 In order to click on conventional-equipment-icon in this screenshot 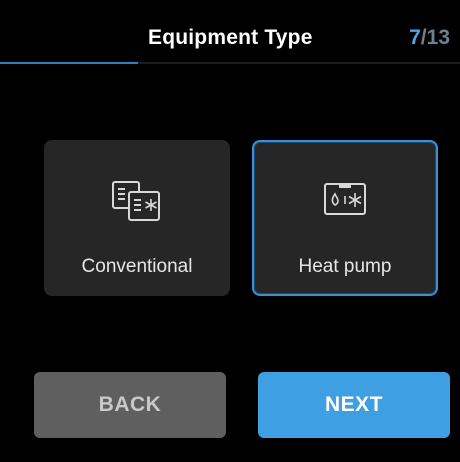, I will do `click(137, 204)`.